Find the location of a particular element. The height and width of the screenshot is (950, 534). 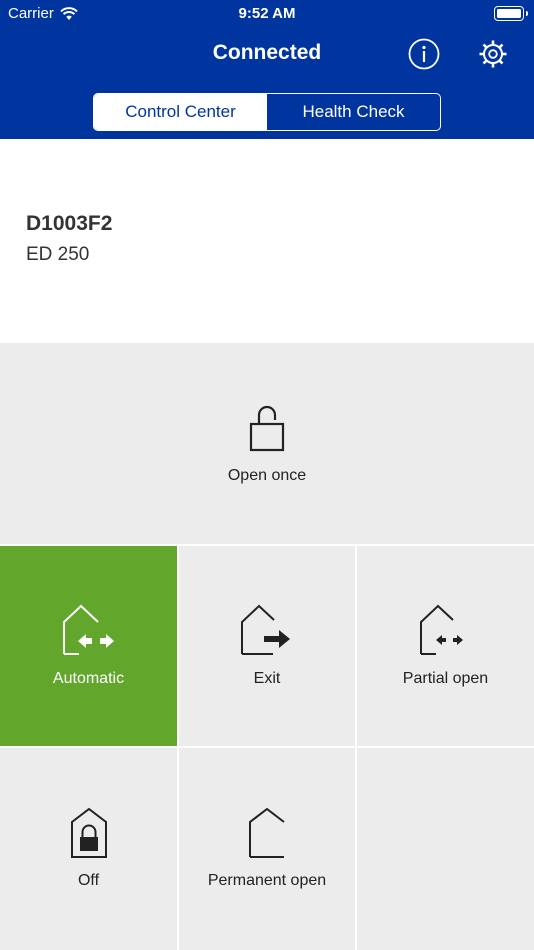

page-title: Connected is located at coordinates (267, 52).